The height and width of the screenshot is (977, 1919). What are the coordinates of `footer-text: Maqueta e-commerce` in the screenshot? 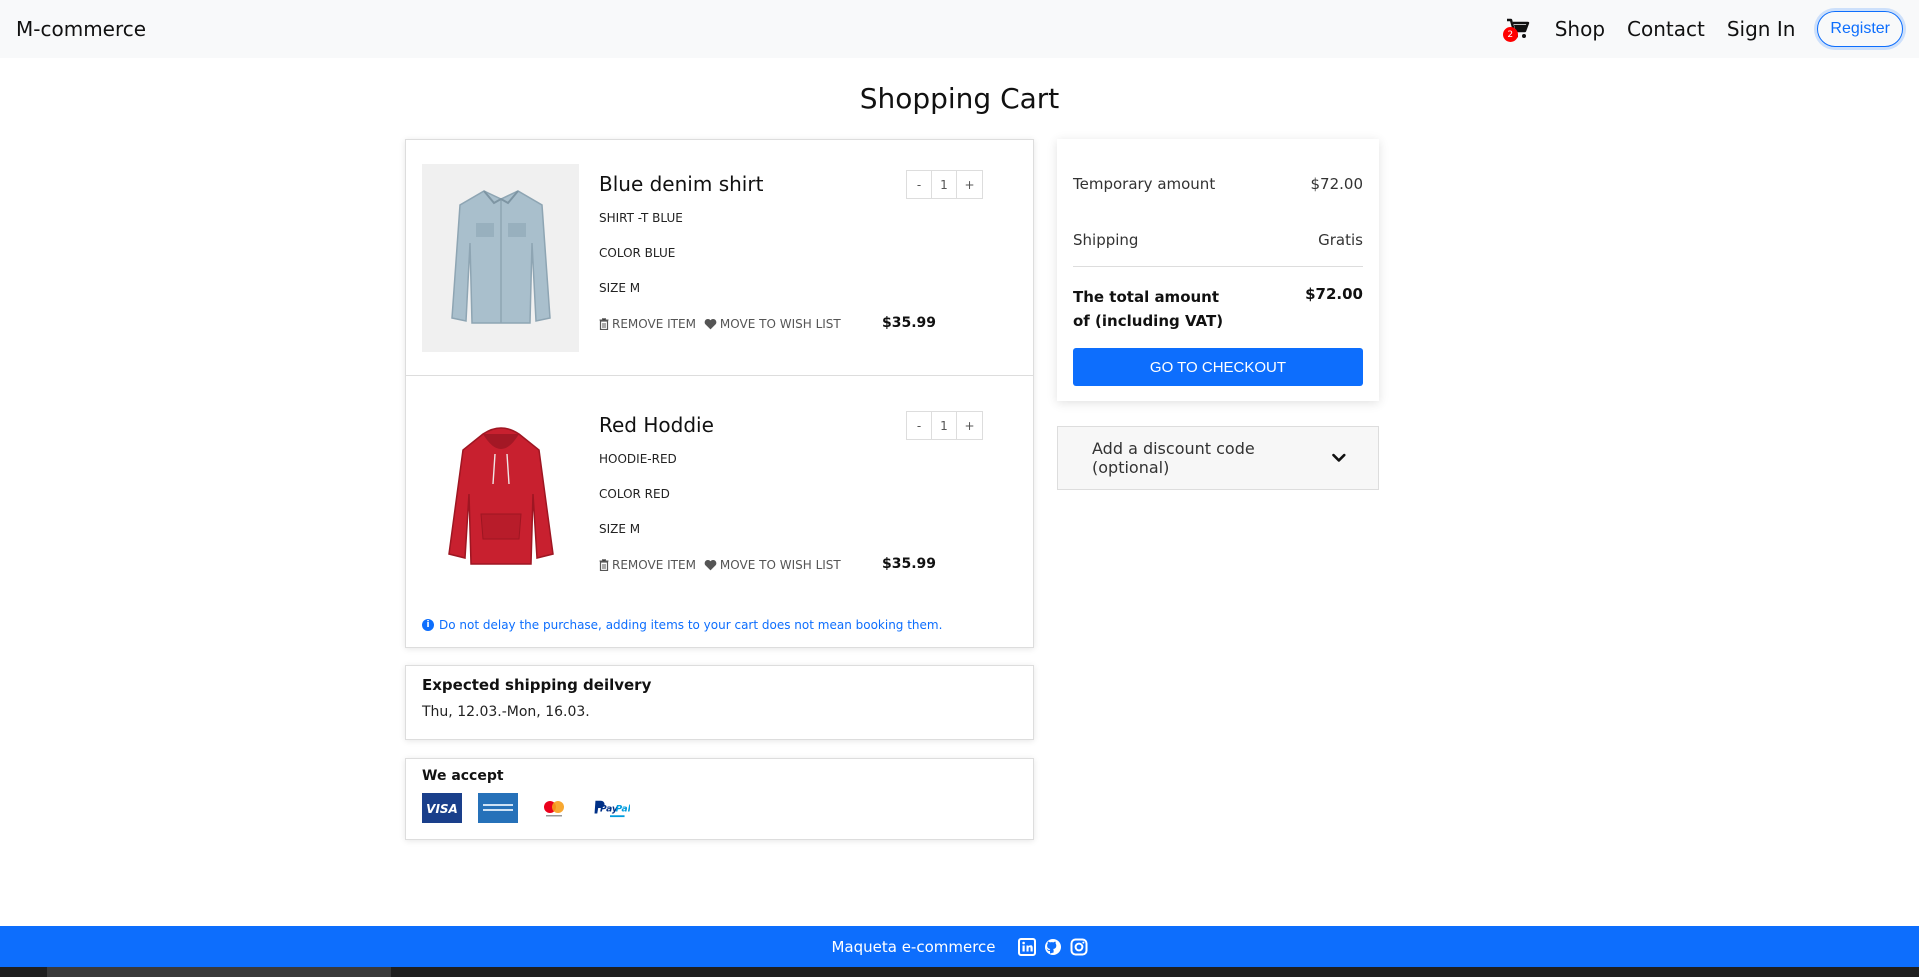 It's located at (913, 946).